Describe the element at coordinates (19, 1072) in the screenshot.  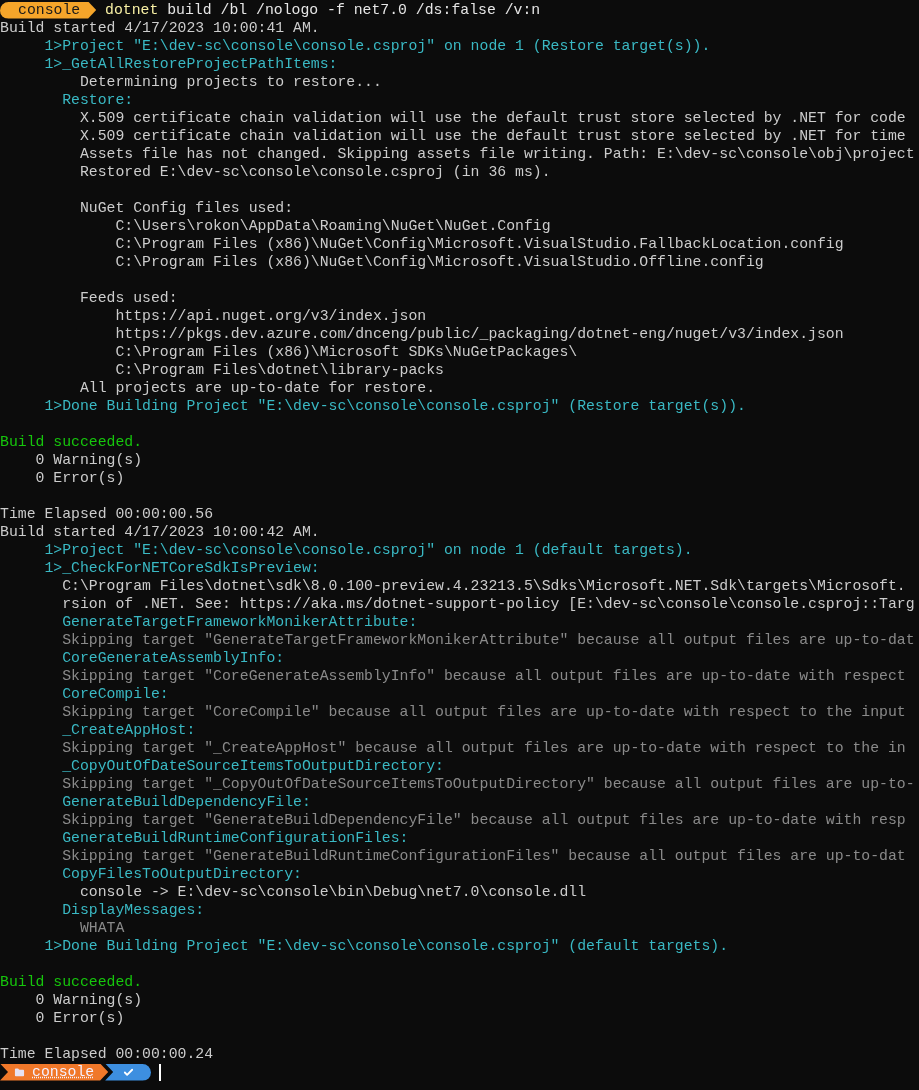
I see `folder-icon` at that location.